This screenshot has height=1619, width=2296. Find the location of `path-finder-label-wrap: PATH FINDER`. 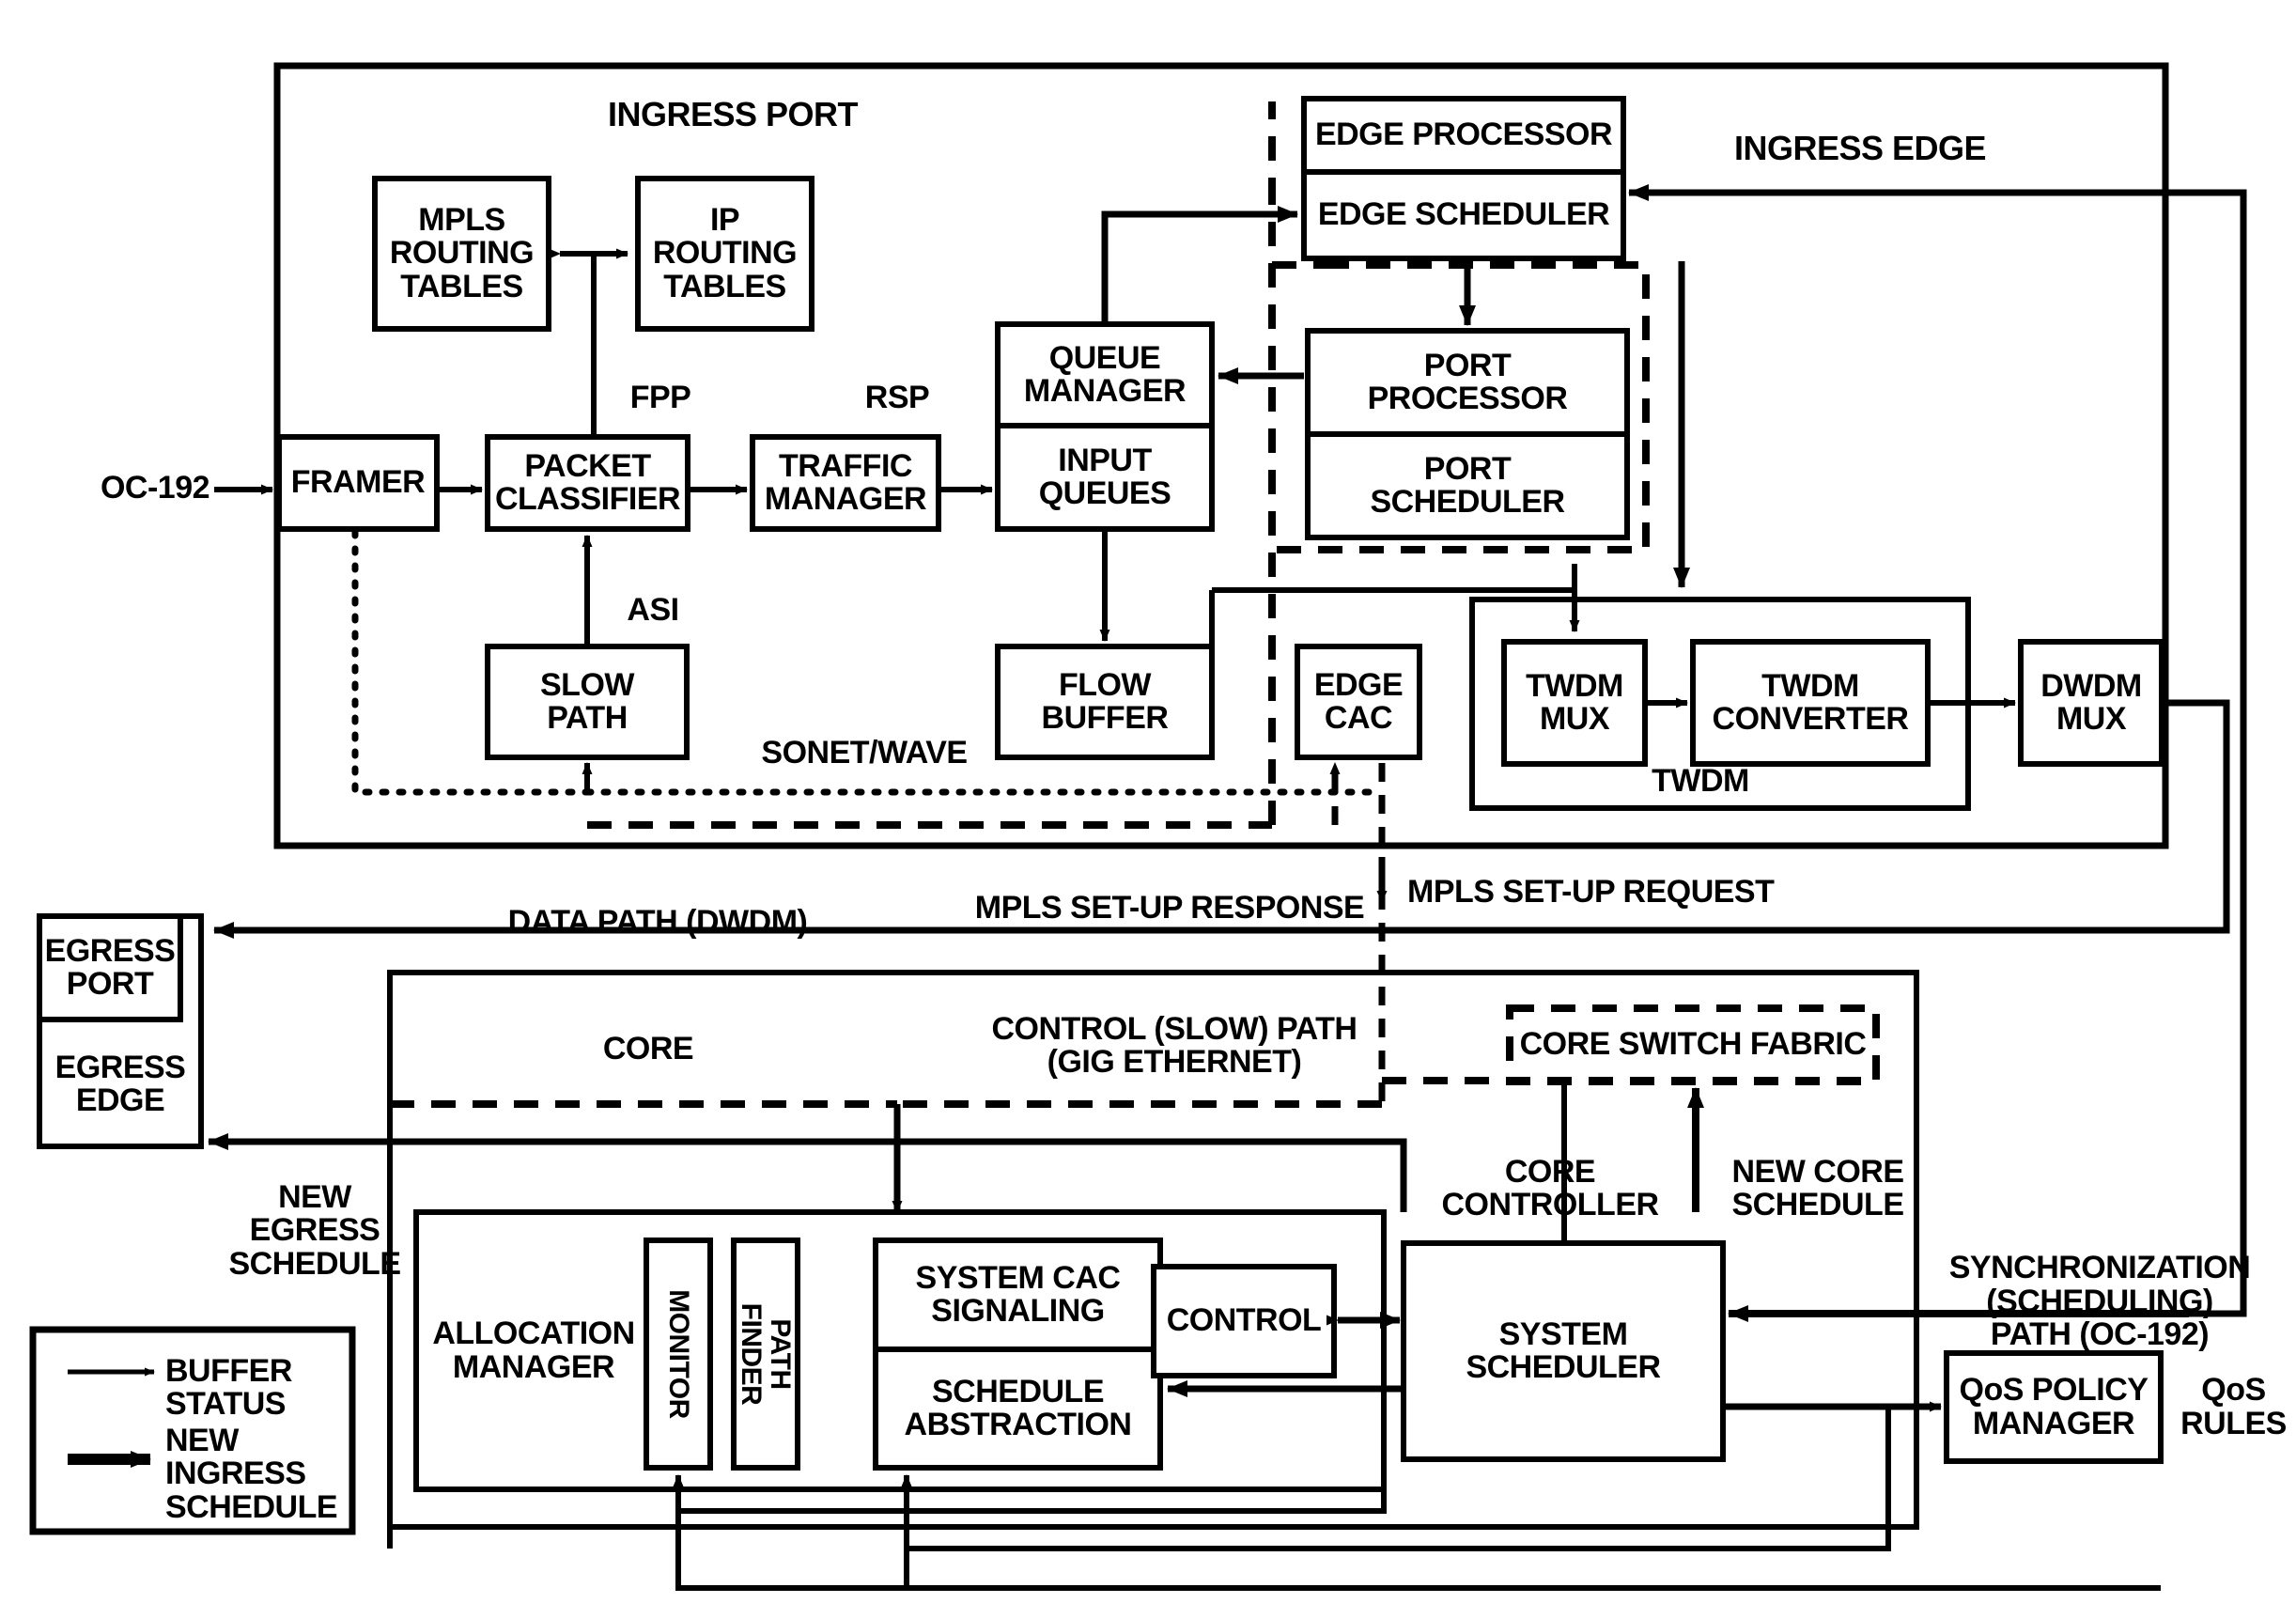

path-finder-label-wrap: PATH FINDER is located at coordinates (766, 1354).